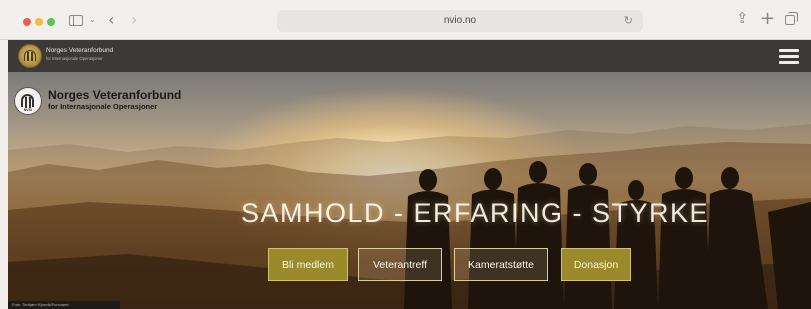 The image size is (811, 309). I want to click on hero-subtitle: for Internasjonale Operasjoner, so click(102, 107).